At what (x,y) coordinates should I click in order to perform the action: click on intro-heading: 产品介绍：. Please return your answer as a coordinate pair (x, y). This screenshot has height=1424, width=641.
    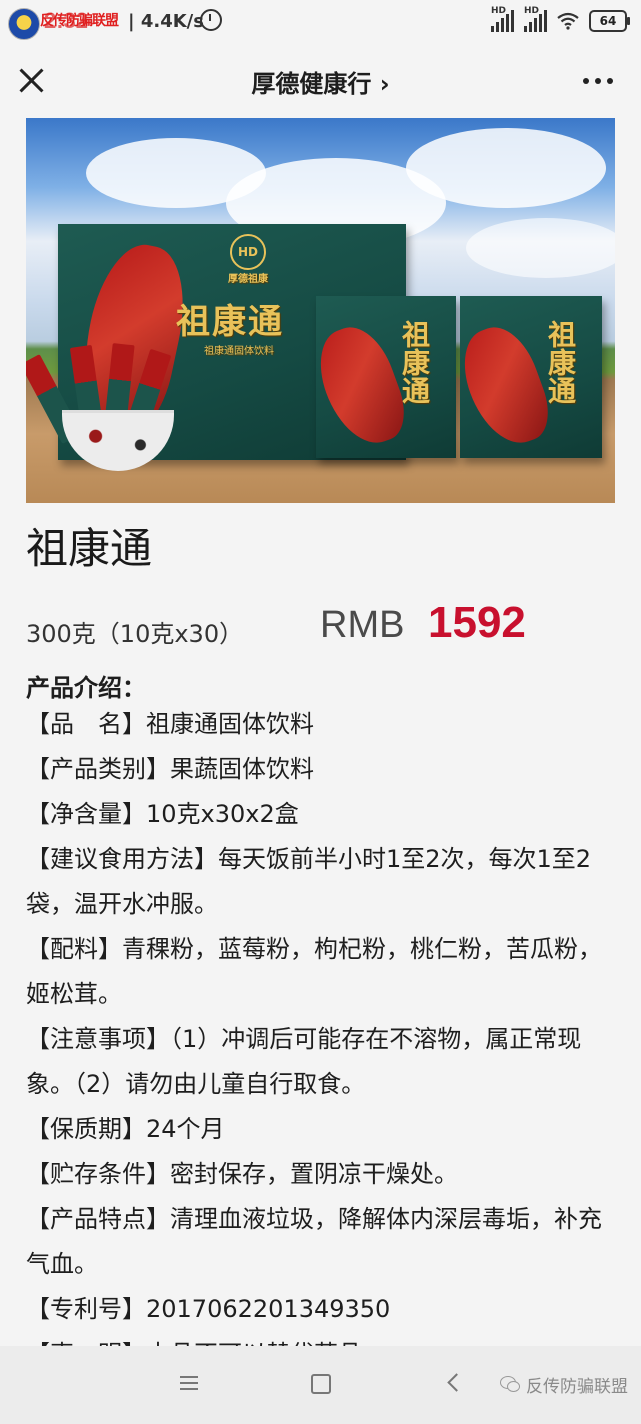
    Looking at the image, I should click on (86, 688).